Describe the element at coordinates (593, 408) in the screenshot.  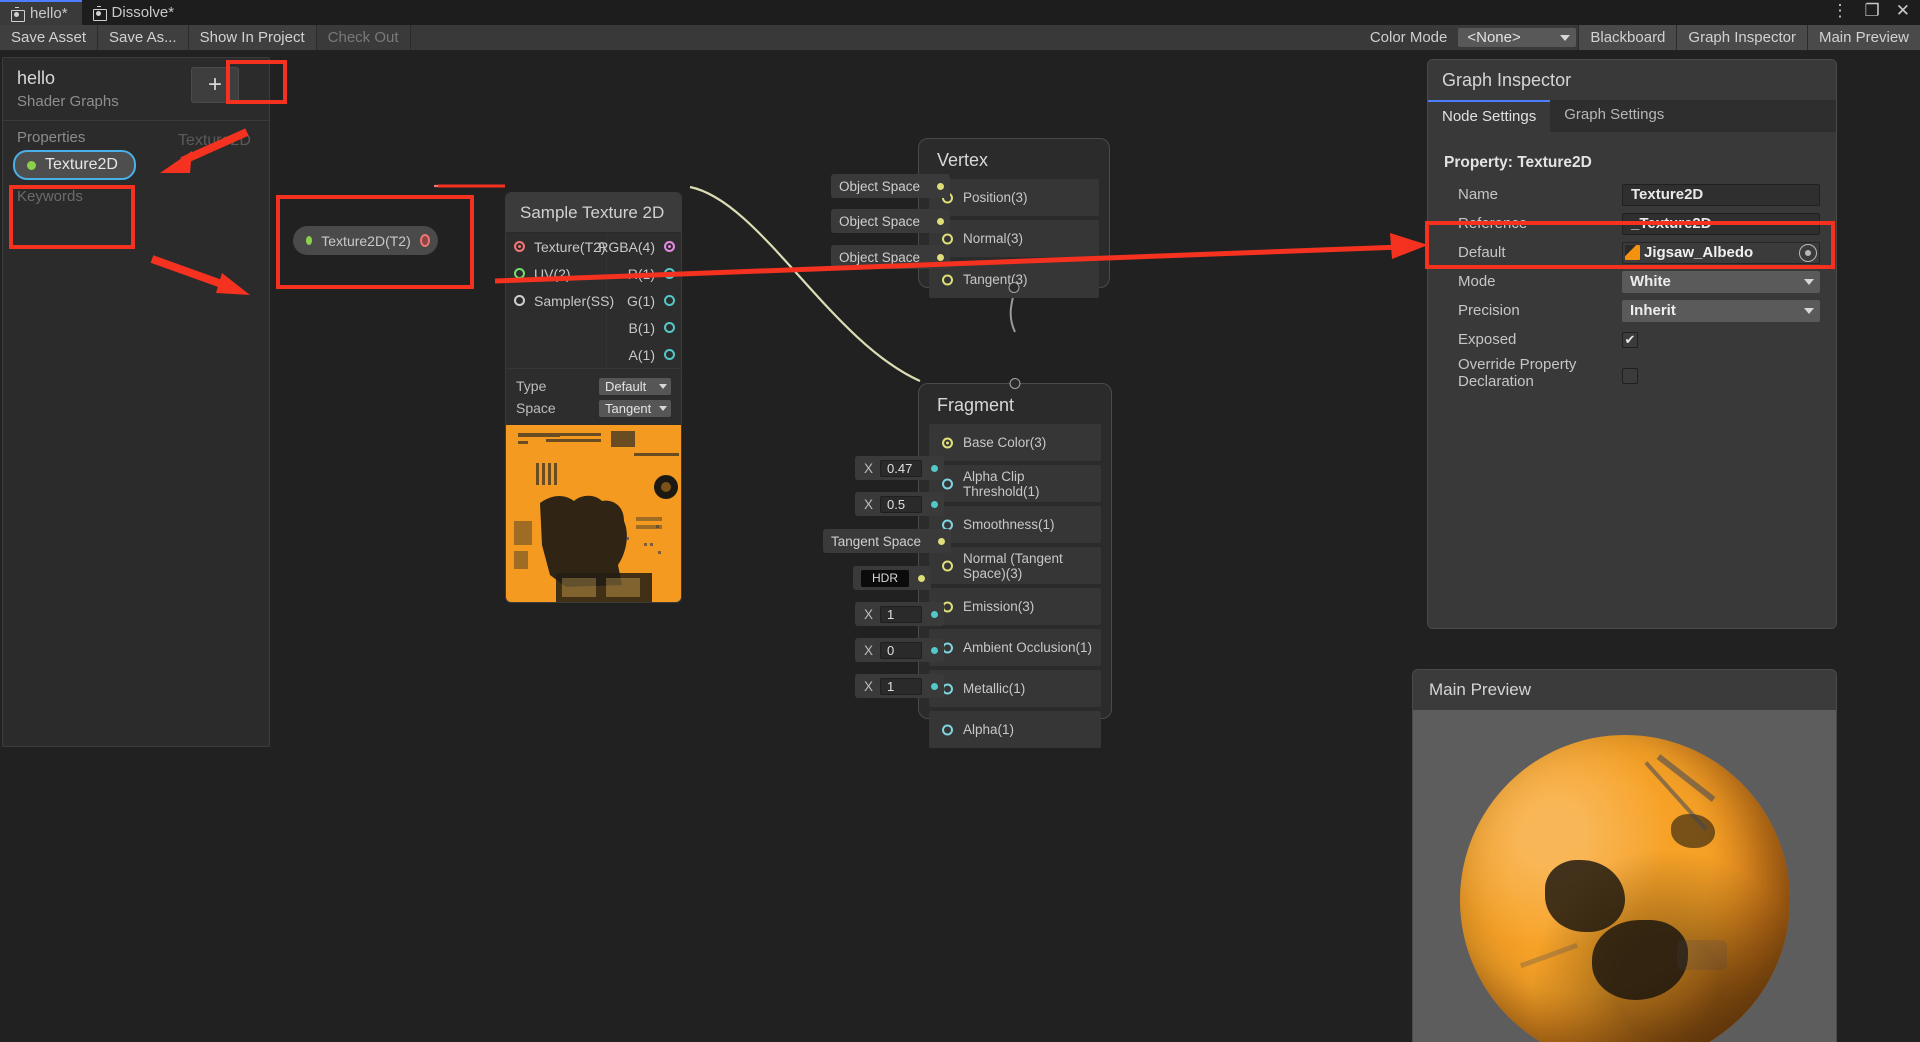
I see `node-setting-space: Space Tangent` at that location.